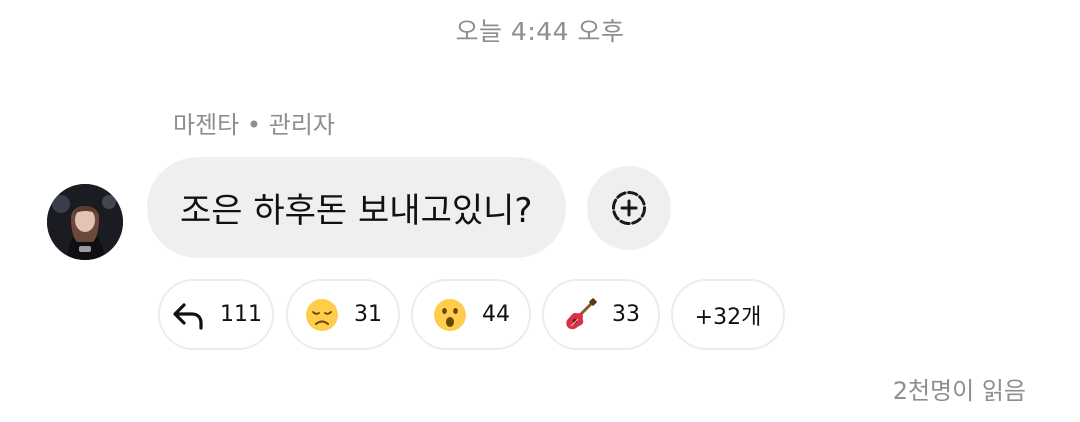 The height and width of the screenshot is (422, 1080). What do you see at coordinates (241, 314) in the screenshot?
I see `reply-count: 111` at bounding box center [241, 314].